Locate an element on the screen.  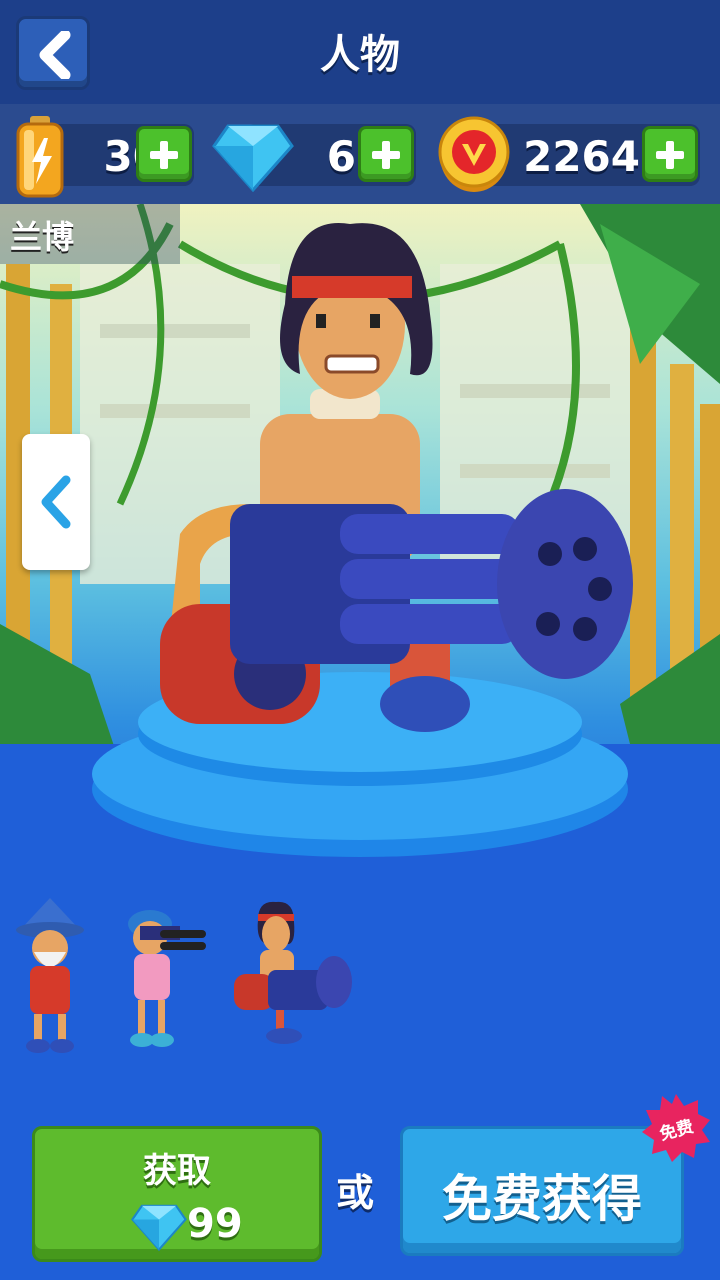
buy-label: 获取 is located at coordinates (177, 1171).